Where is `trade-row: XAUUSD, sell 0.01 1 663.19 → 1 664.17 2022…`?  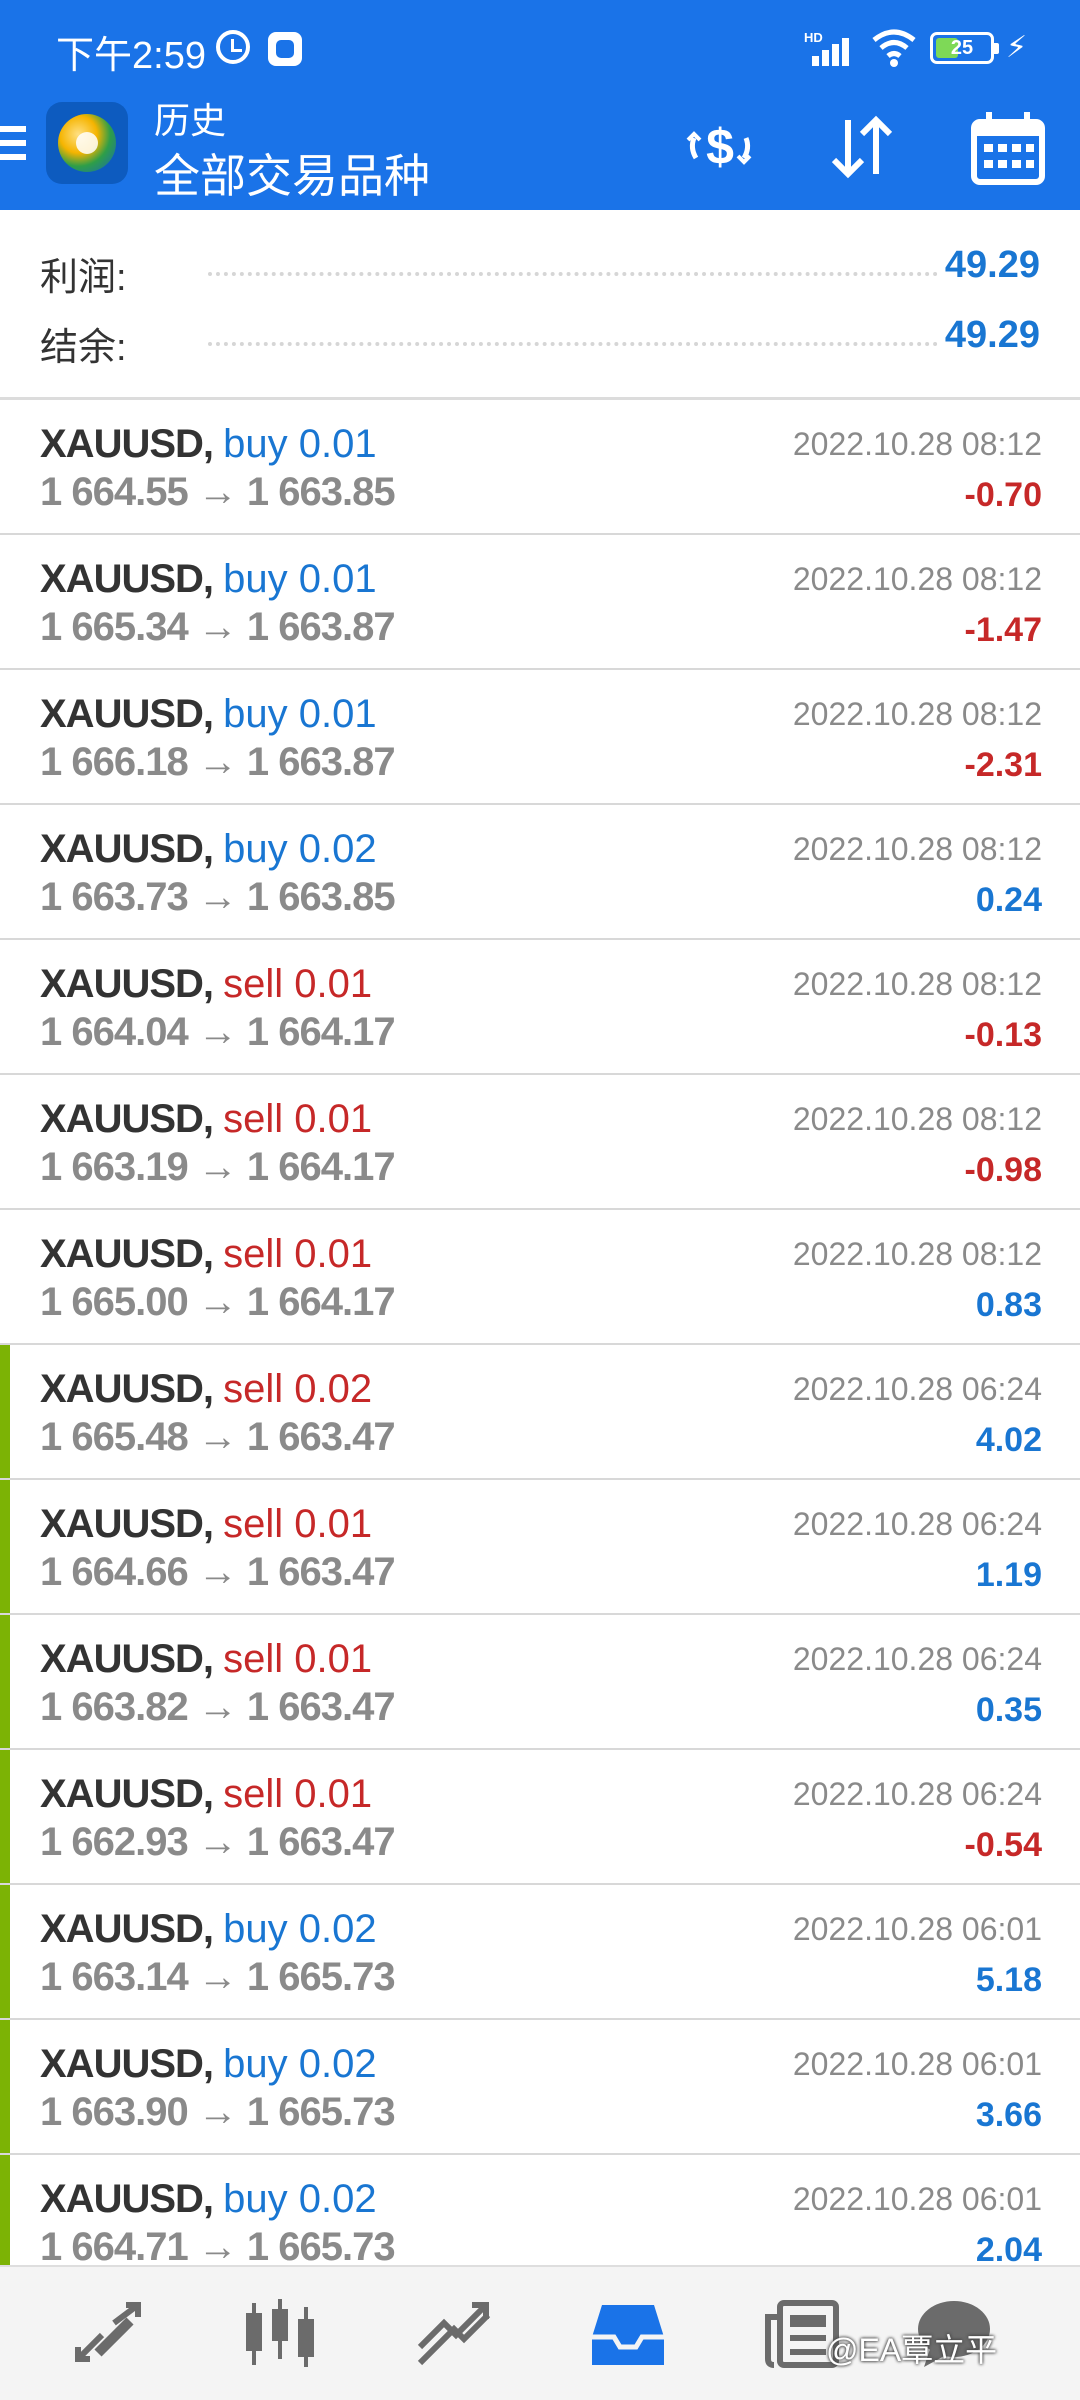 trade-row: XAUUSD, sell 0.01 1 663.19 → 1 664.17 2022… is located at coordinates (540, 1142).